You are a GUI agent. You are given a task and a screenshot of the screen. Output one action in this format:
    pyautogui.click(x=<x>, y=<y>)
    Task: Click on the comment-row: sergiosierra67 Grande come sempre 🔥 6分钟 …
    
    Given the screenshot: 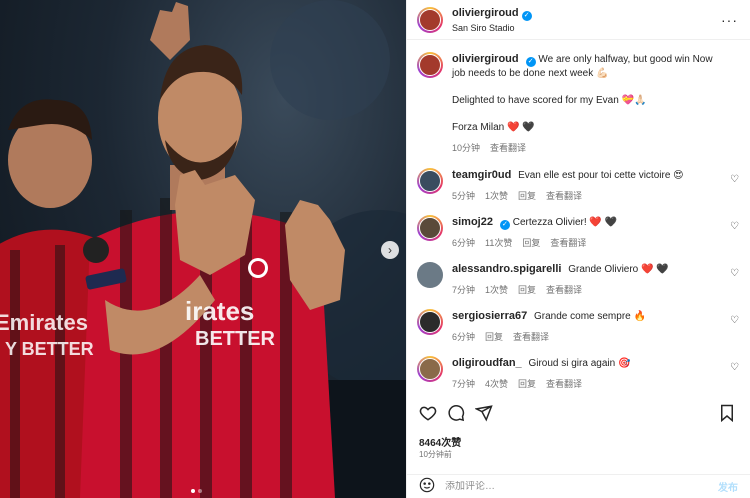 What is the action you would take?
    pyautogui.click(x=578, y=326)
    